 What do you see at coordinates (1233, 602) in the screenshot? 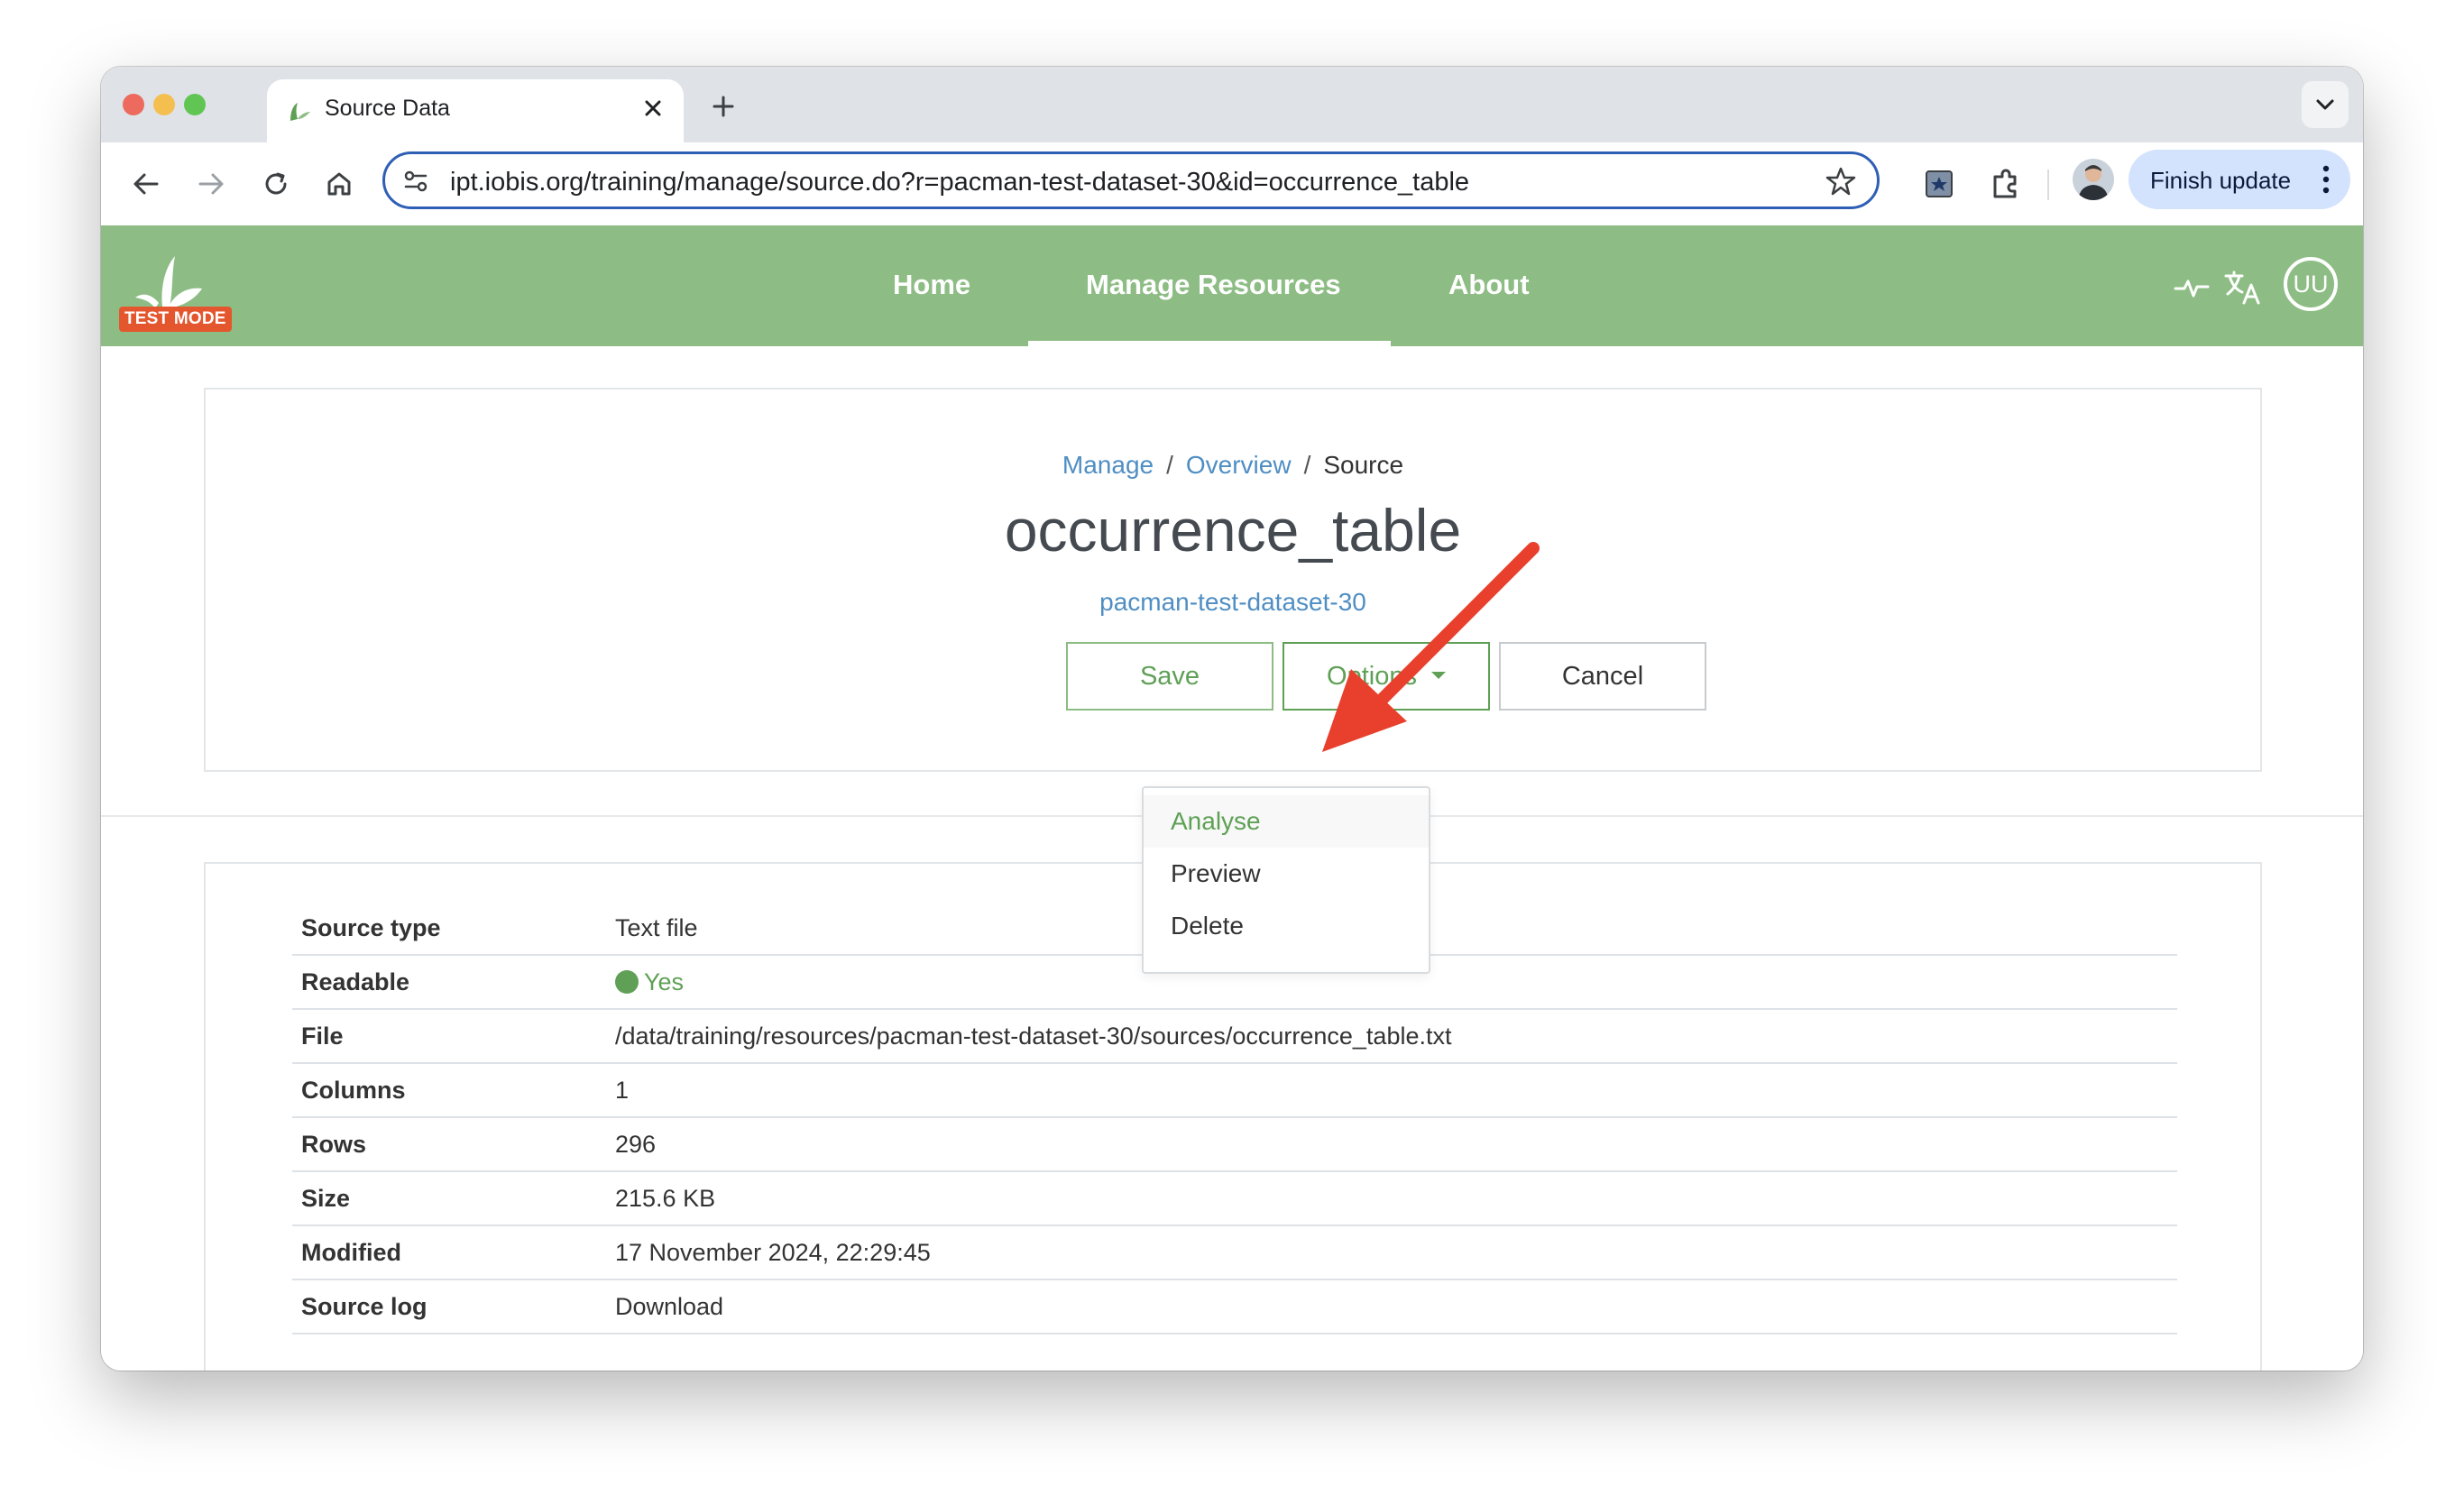
I see `resource-link: pacman-test-dataset-30` at bounding box center [1233, 602].